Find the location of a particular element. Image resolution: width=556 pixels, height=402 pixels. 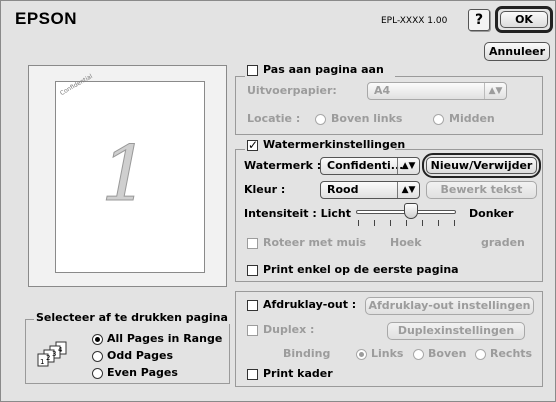

location-center-label: Midden is located at coordinates (472, 118).